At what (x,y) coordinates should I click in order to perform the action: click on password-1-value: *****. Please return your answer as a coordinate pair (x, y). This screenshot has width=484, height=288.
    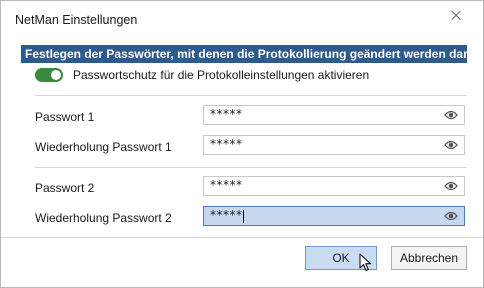
    Looking at the image, I should click on (226, 114).